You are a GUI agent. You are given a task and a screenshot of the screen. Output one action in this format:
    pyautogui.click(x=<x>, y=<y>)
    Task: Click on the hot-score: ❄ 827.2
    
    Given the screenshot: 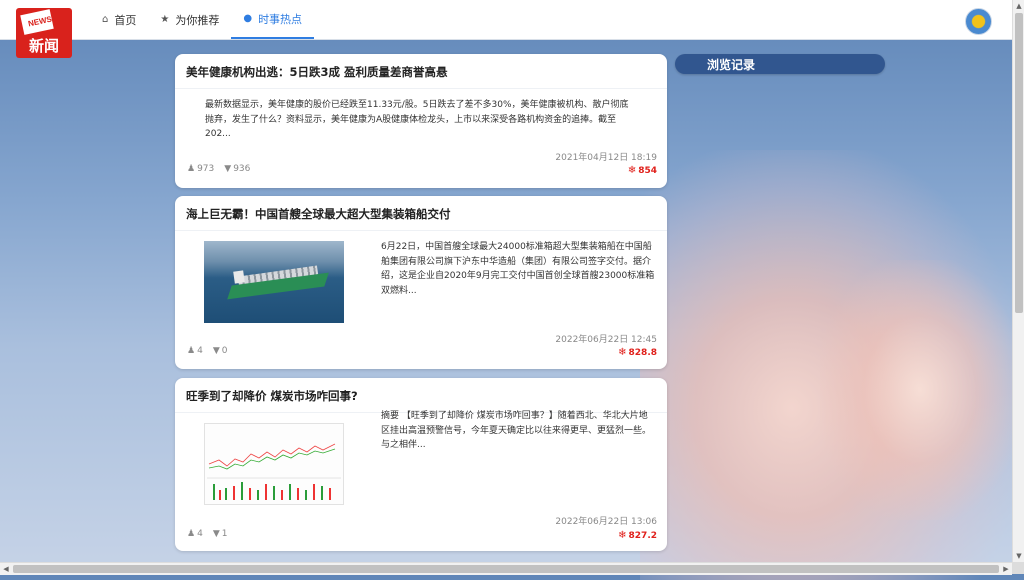 What is the action you would take?
    pyautogui.click(x=637, y=535)
    